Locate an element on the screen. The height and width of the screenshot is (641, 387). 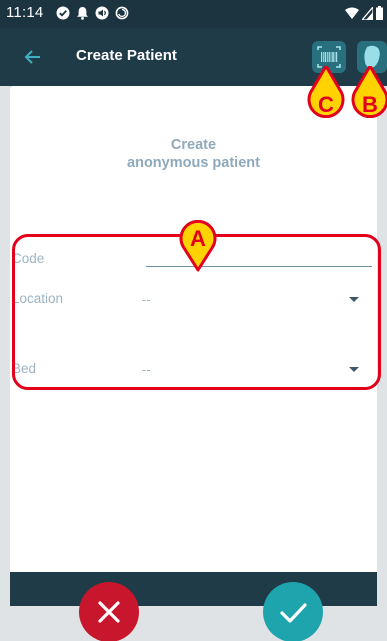
status-bar: 11:14 is located at coordinates (193, 14).